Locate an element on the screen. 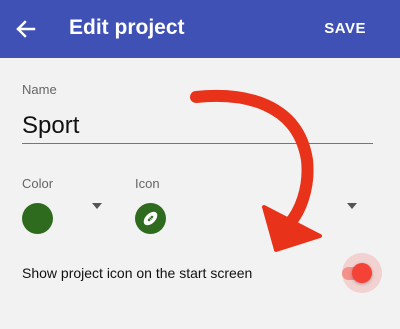 The image size is (400, 329). color-dropdown-icon is located at coordinates (97, 206).